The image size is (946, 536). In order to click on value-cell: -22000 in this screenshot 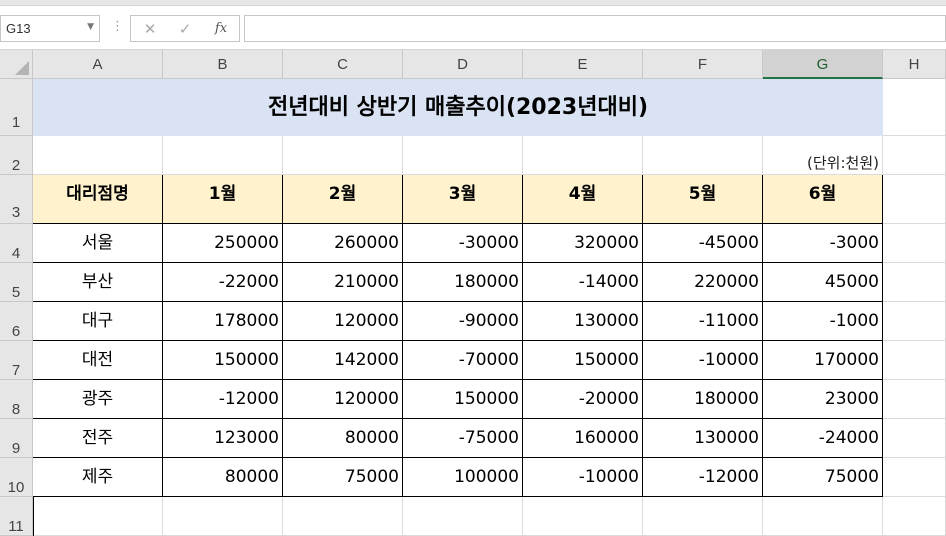, I will do `click(223, 282)`.